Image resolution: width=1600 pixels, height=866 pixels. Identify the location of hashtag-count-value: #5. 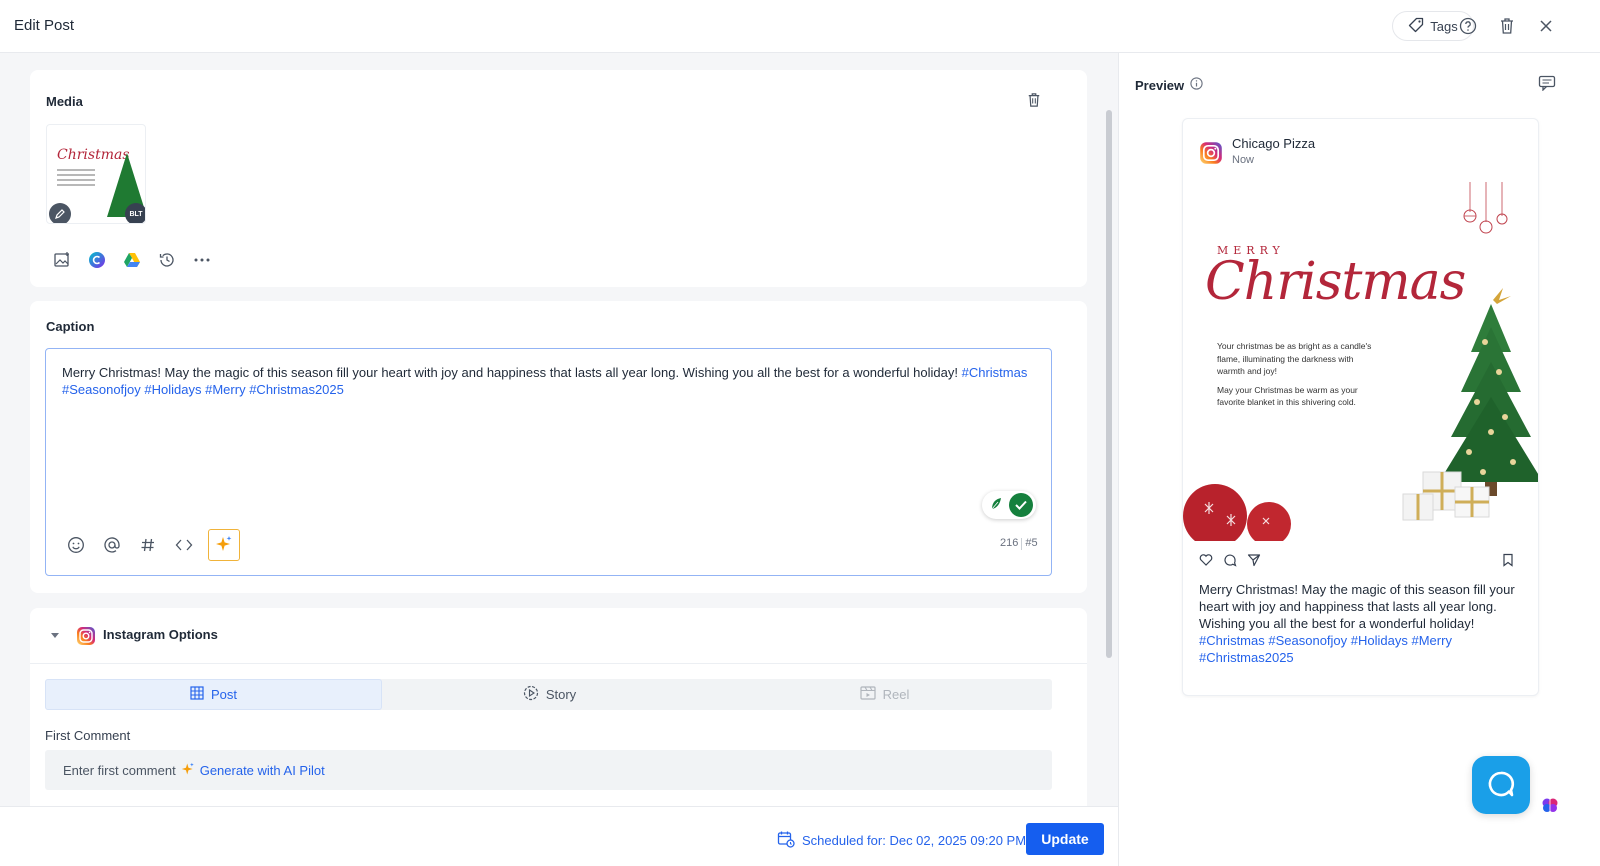
(1031, 543).